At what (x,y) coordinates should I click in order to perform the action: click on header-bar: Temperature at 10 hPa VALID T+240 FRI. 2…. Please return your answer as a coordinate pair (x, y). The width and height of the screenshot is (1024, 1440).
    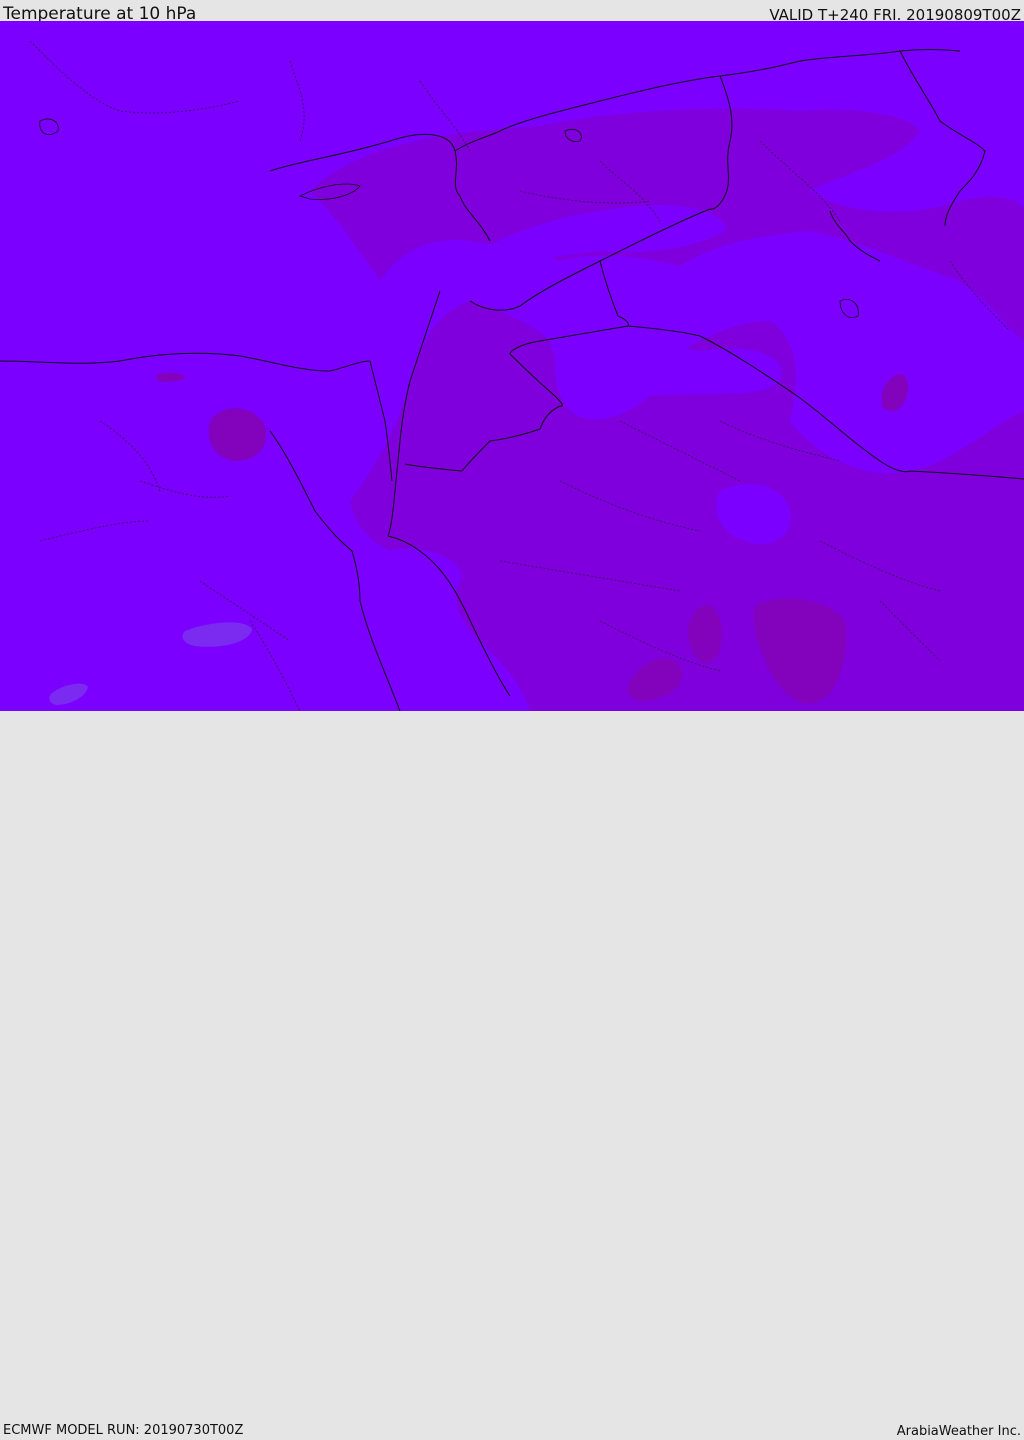
    Looking at the image, I should click on (512, 12).